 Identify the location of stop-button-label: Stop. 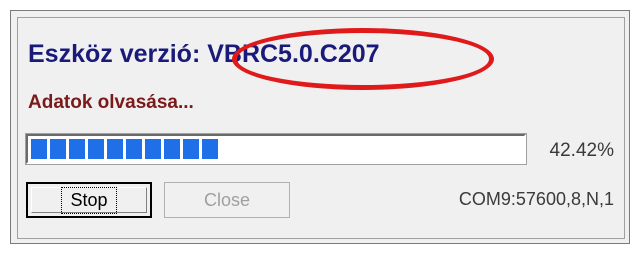
(89, 200).